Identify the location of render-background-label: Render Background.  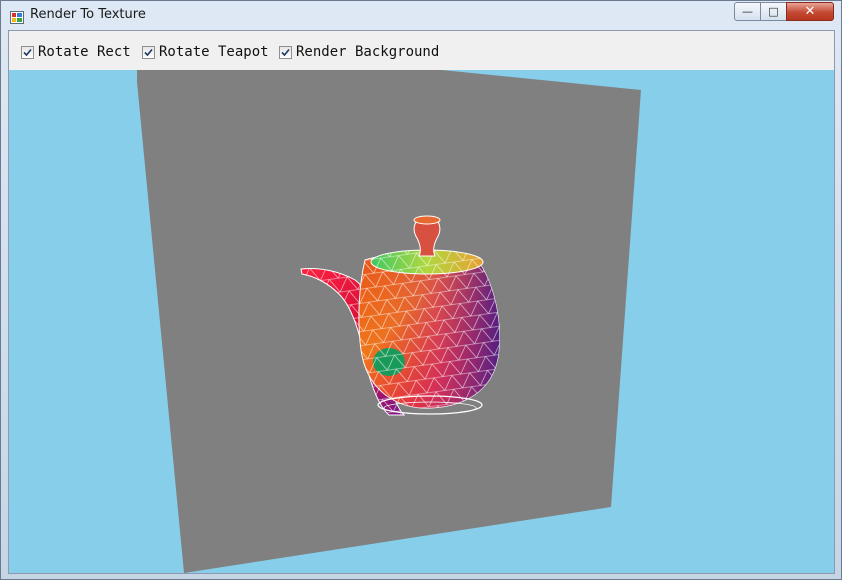
(368, 52).